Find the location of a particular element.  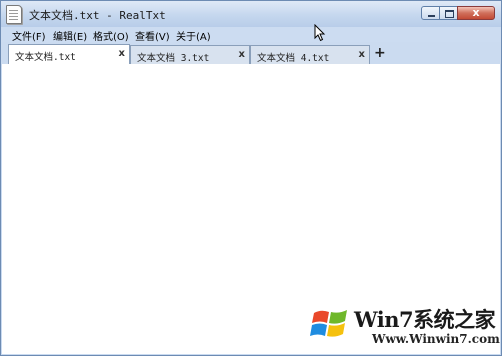

watermark-url: Www.Winwin7.com is located at coordinates (436, 339).